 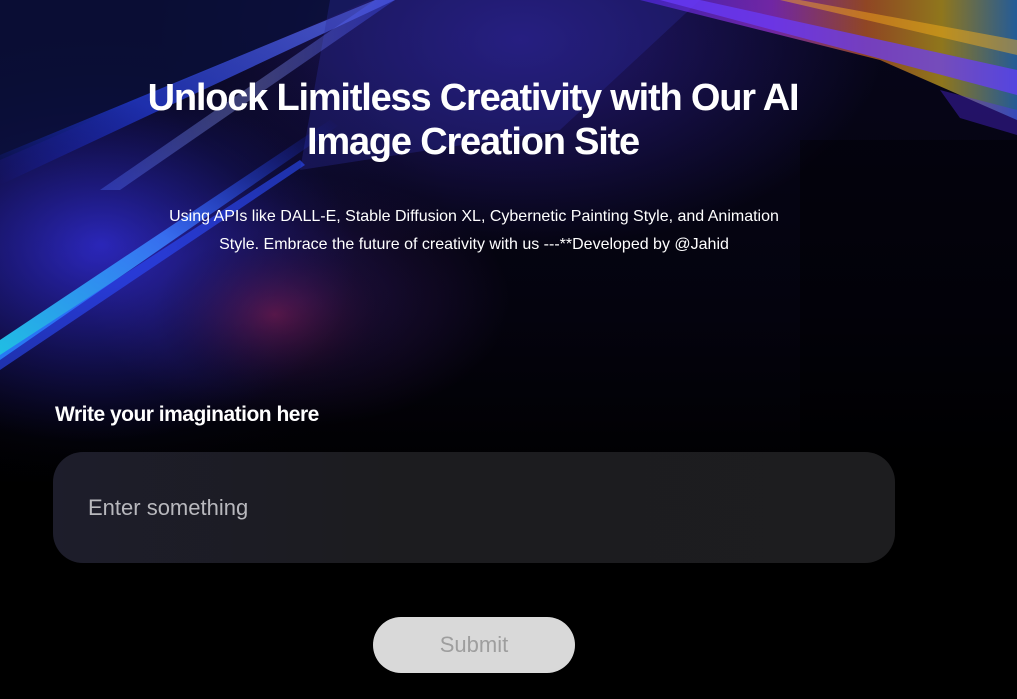 What do you see at coordinates (474, 507) in the screenshot?
I see `prompt-input` at bounding box center [474, 507].